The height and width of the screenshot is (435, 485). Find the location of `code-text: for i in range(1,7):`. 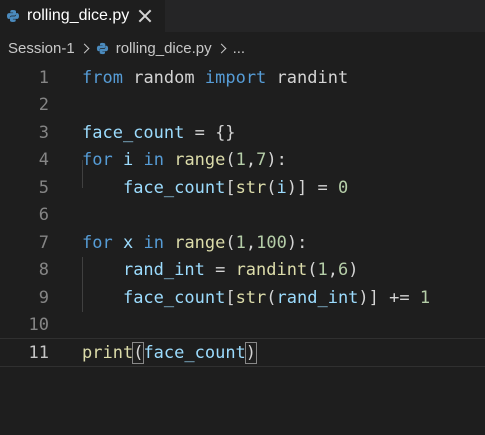

code-text: for i in range(1,7): is located at coordinates (184, 160).